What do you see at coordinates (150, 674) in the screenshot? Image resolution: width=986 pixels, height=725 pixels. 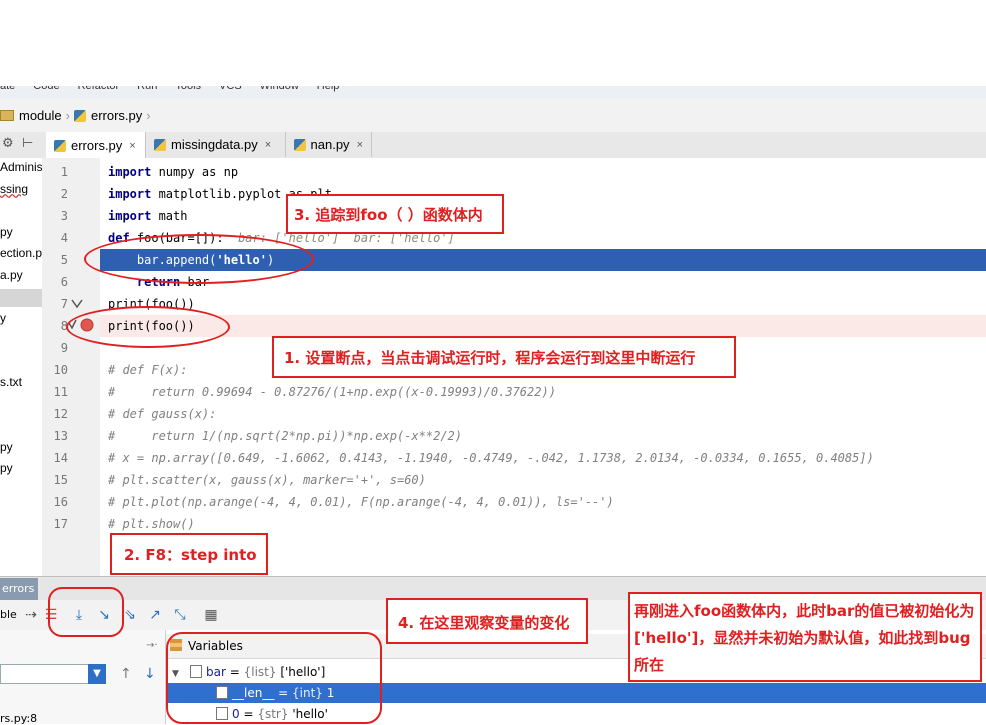 I see `arrow-down-icon: ↓` at bounding box center [150, 674].